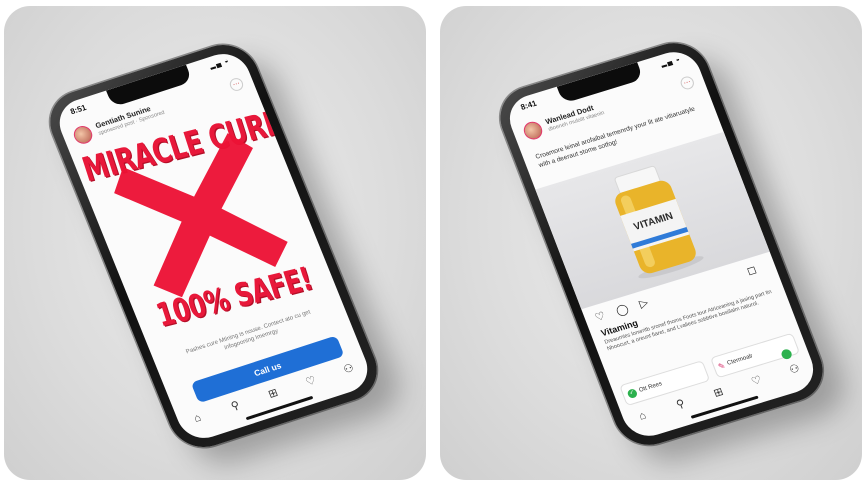 This screenshot has height=485, width=865. What do you see at coordinates (622, 310) in the screenshot?
I see `comment-icon: ◯` at bounding box center [622, 310].